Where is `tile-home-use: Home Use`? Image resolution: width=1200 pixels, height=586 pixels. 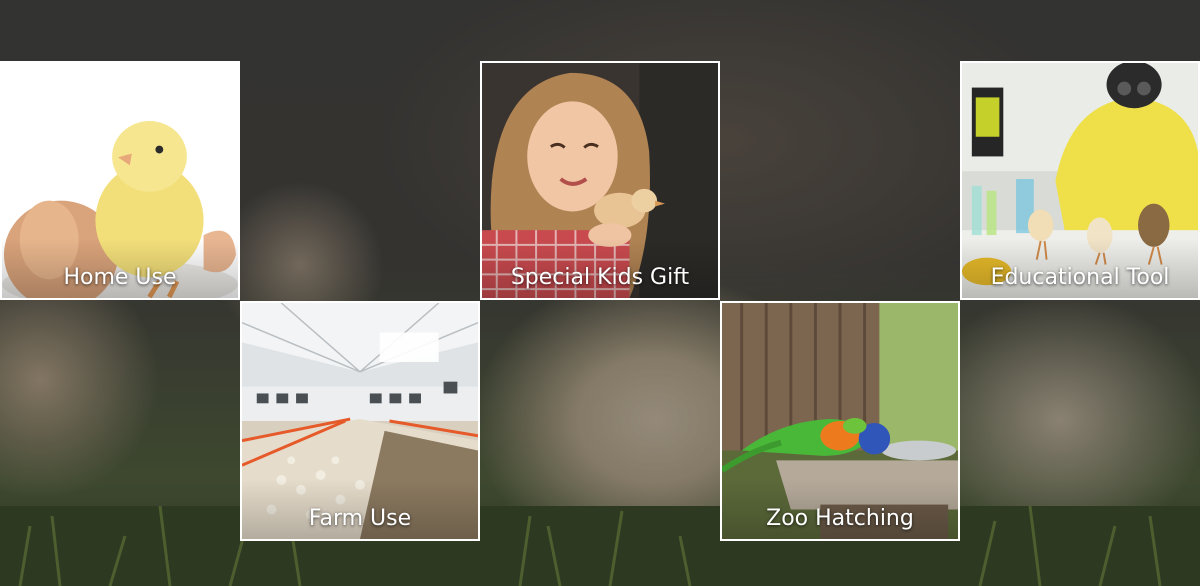
tile-home-use: Home Use is located at coordinates (120, 180).